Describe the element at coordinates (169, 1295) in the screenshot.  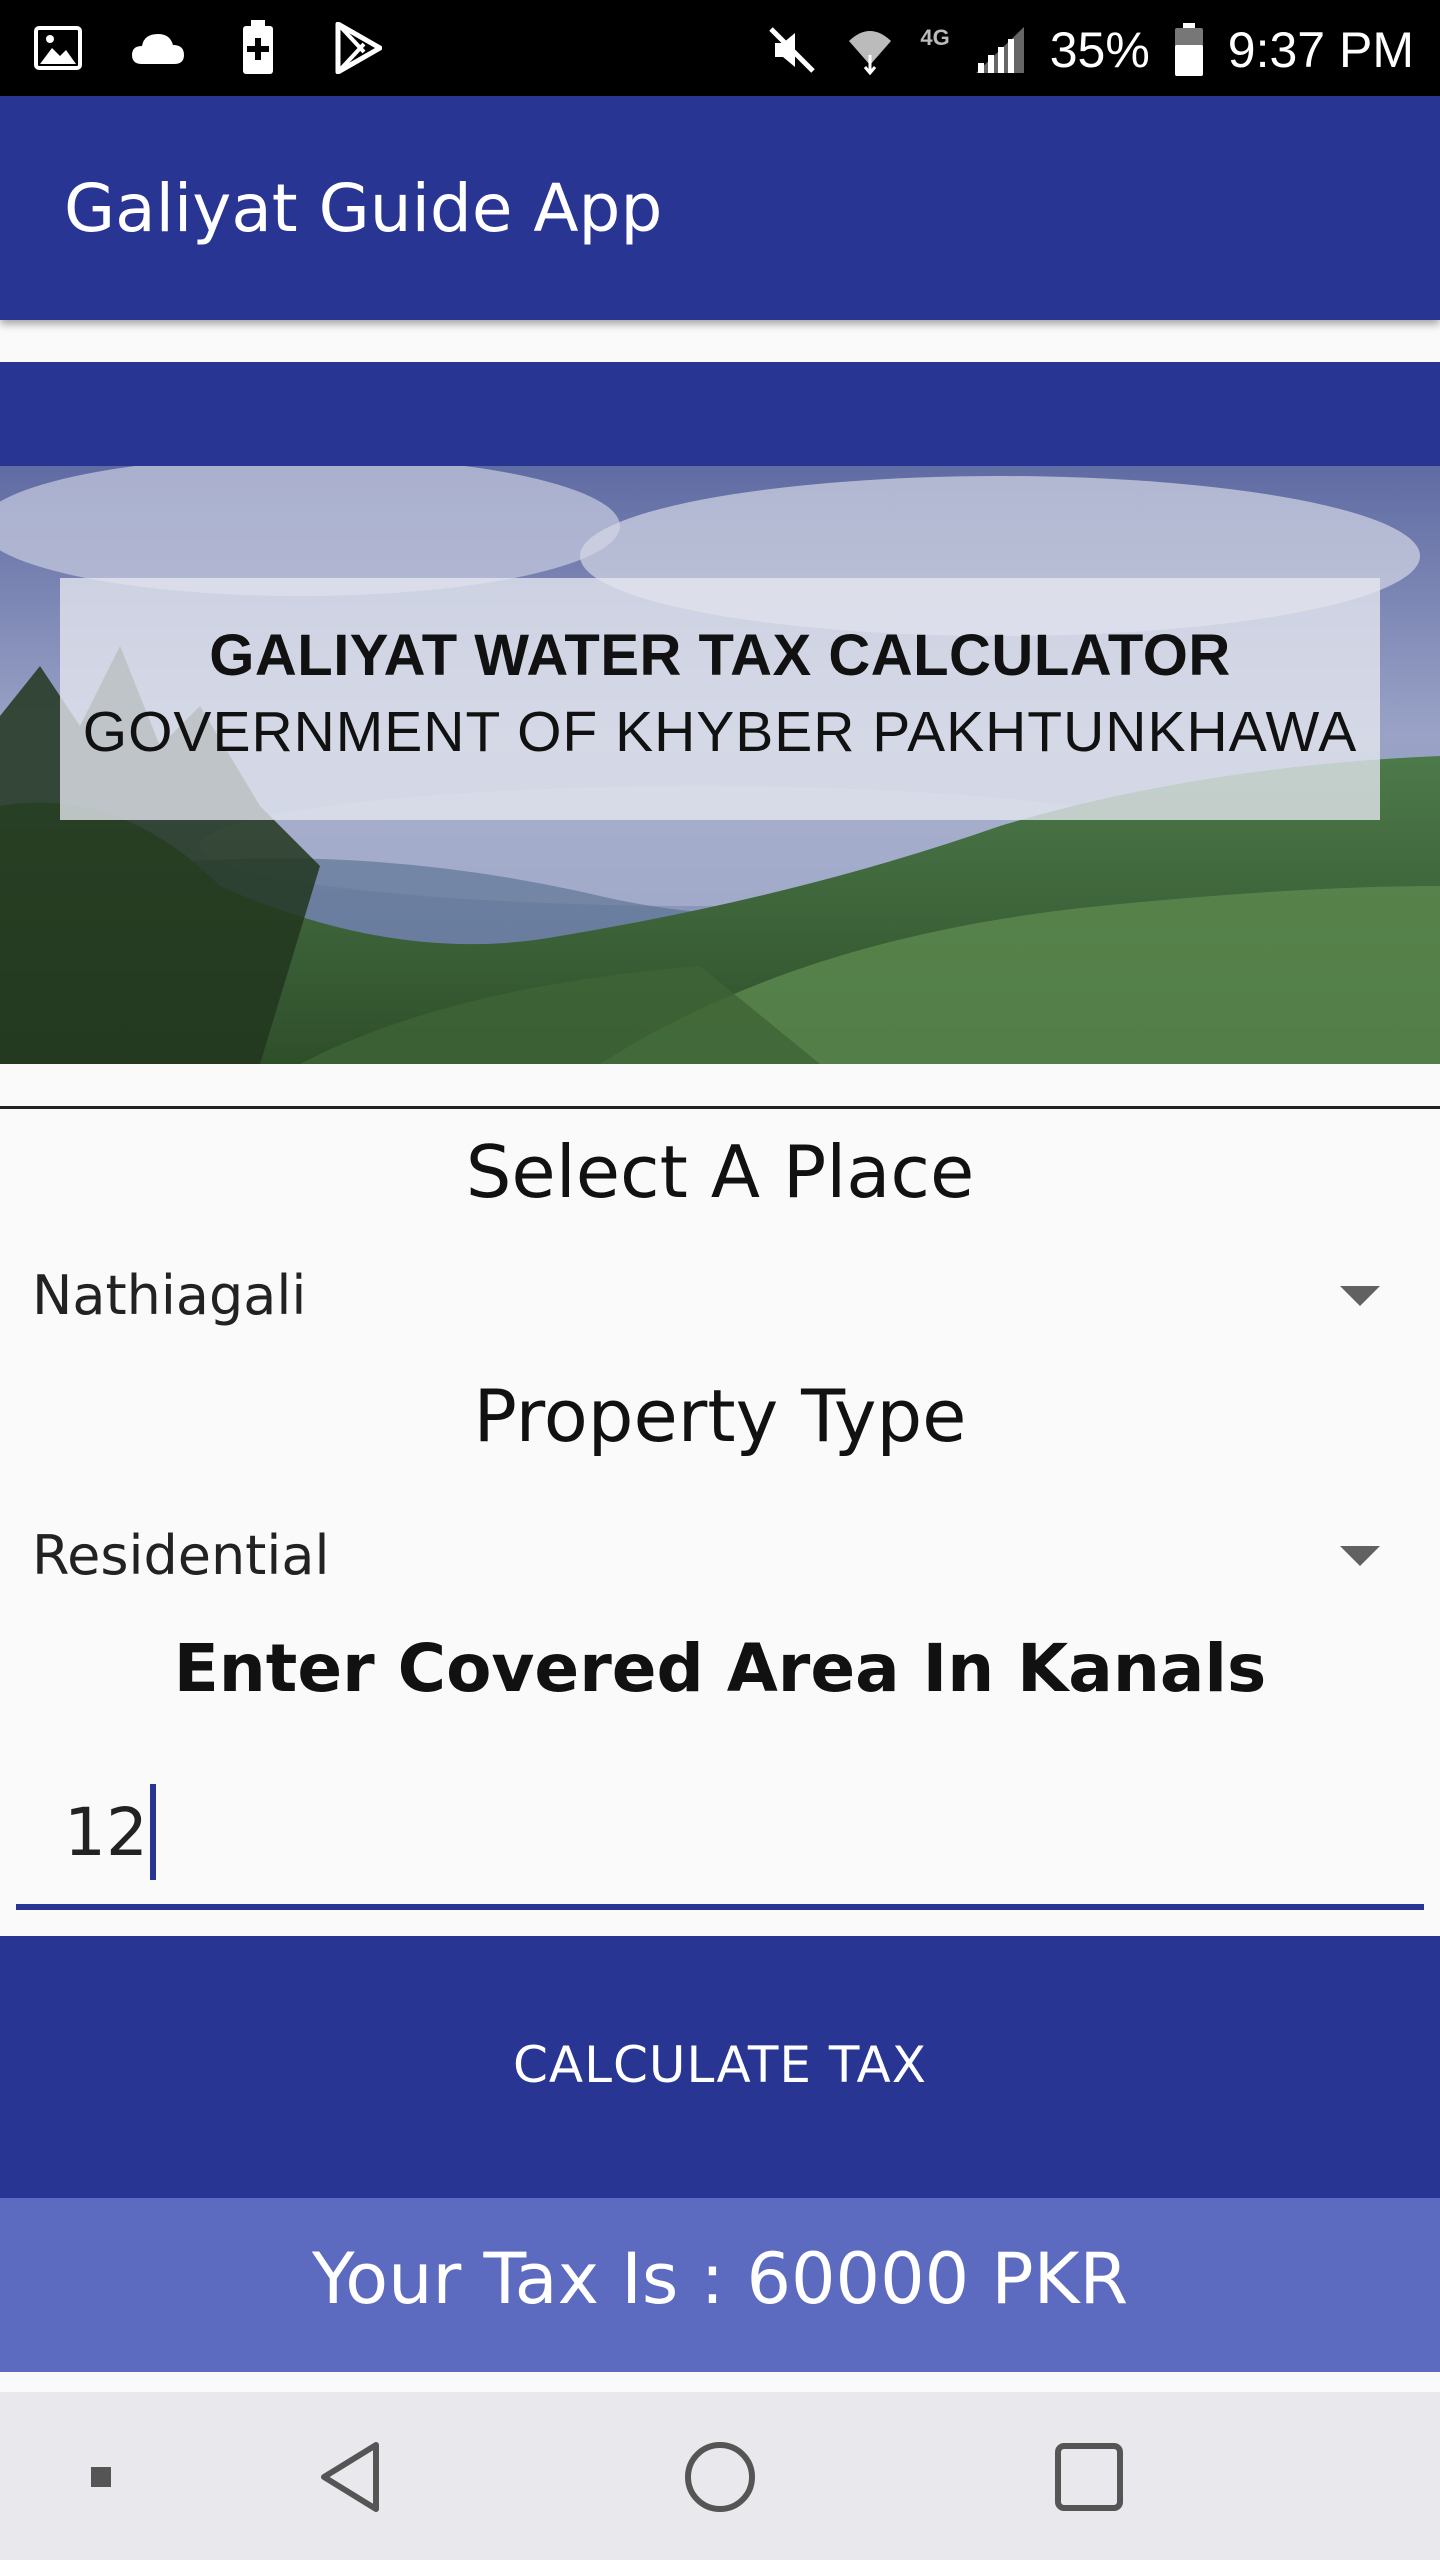
I see `place-selected-value: Nathiagali` at that location.